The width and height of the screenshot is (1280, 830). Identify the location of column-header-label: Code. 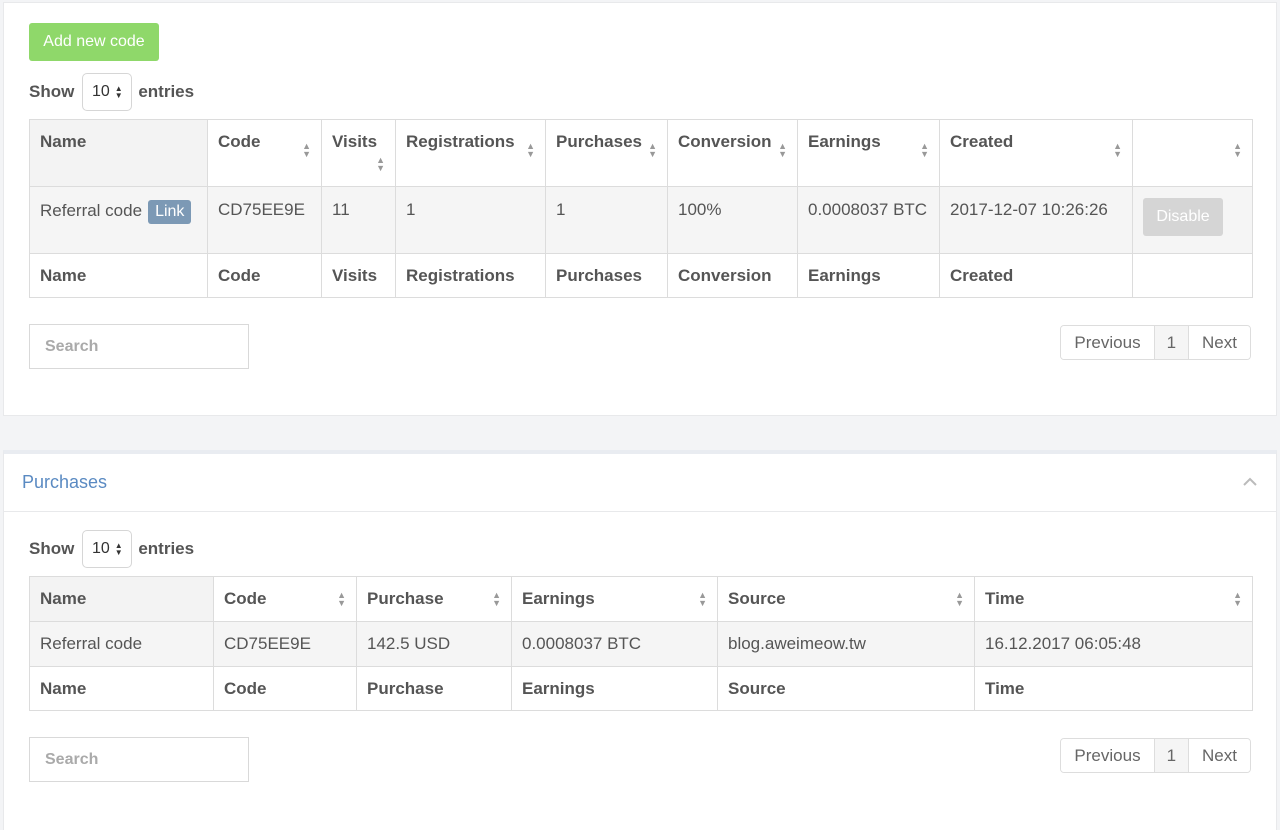
(239, 141).